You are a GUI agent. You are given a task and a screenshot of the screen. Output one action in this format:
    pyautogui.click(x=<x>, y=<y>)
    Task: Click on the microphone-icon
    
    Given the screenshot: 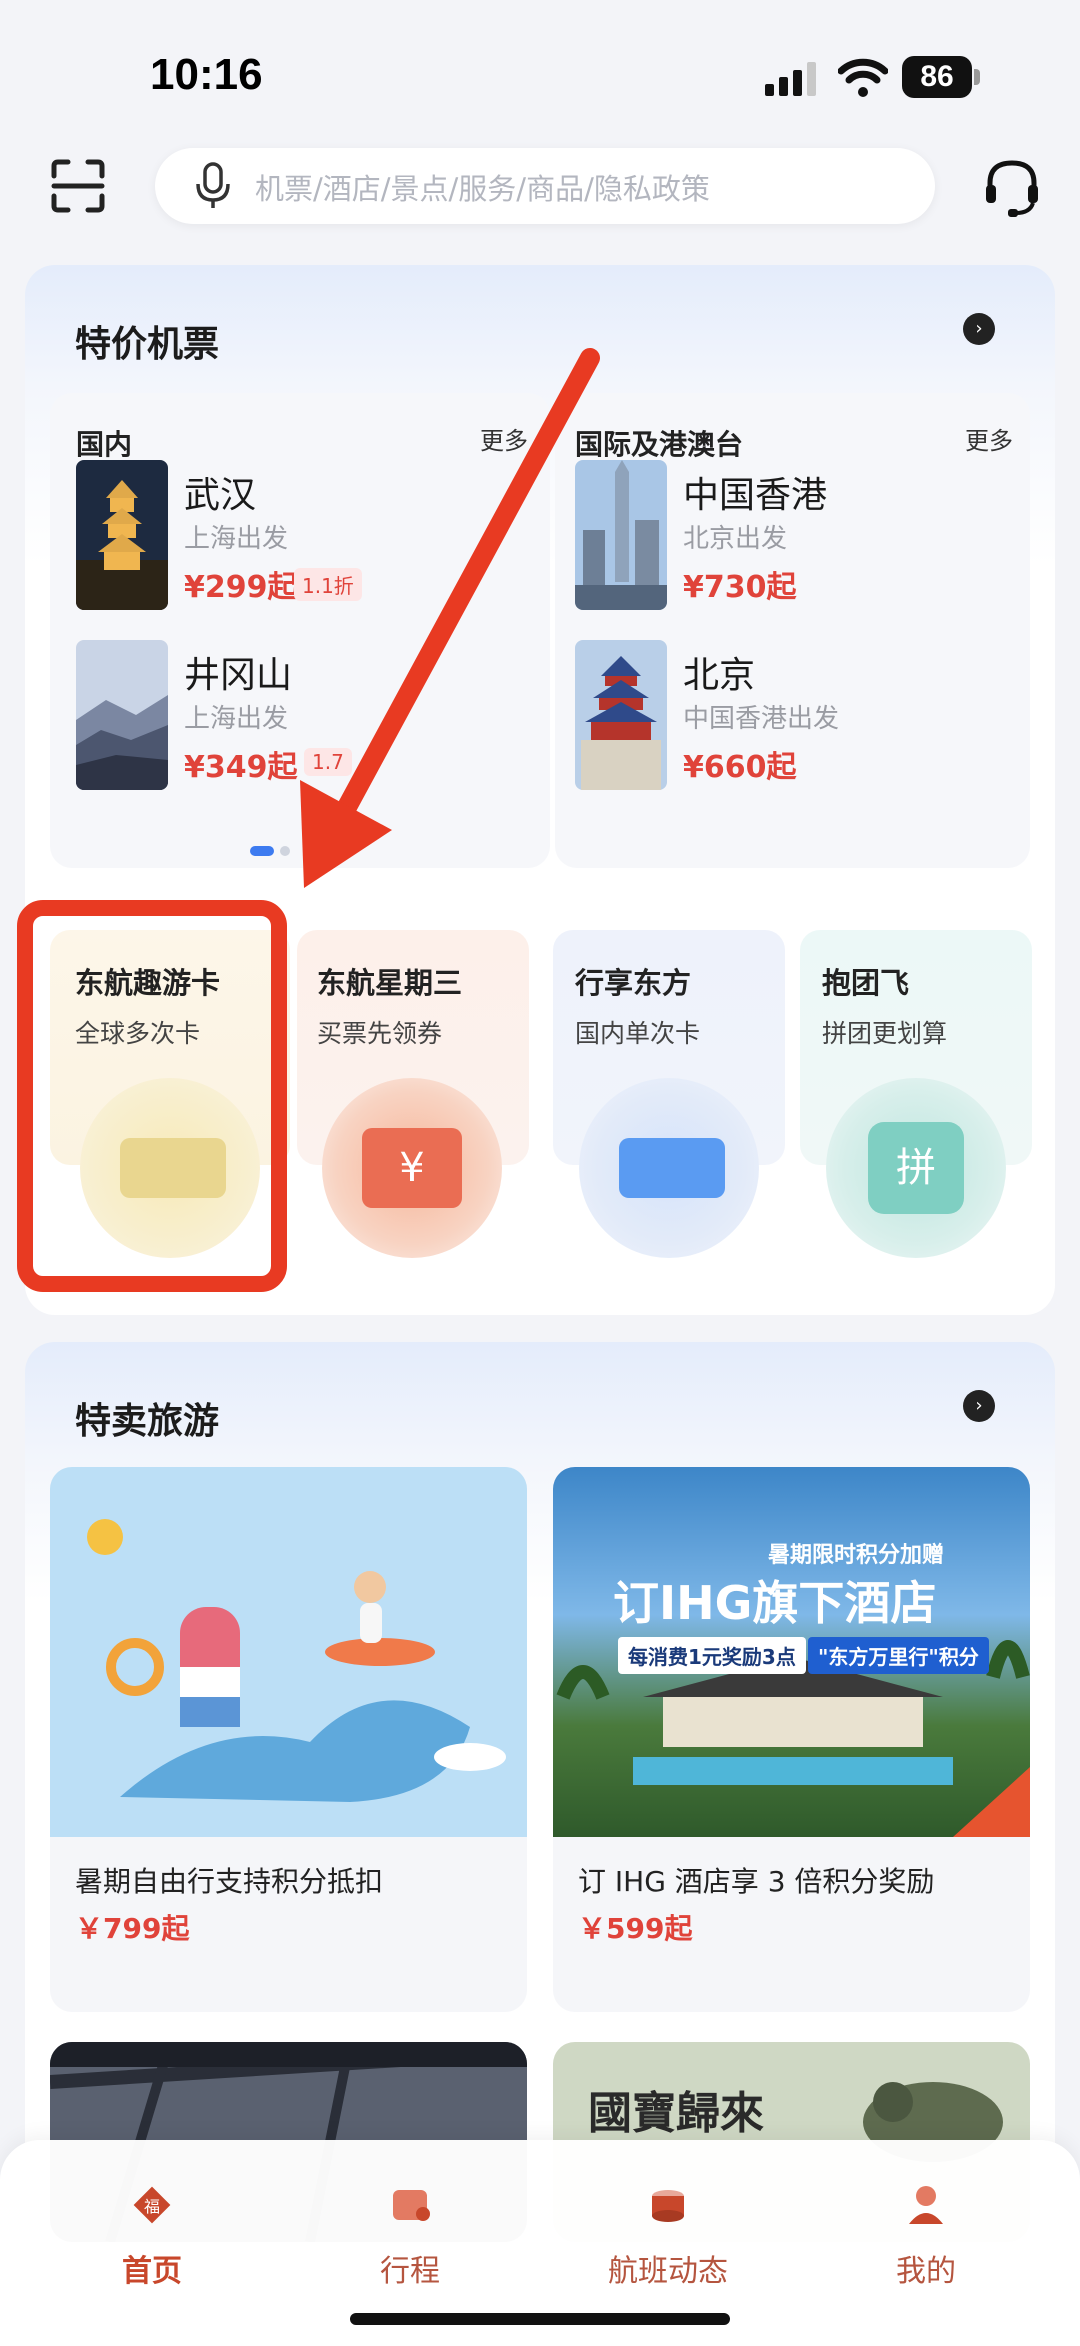 What is the action you would take?
    pyautogui.click(x=213, y=186)
    